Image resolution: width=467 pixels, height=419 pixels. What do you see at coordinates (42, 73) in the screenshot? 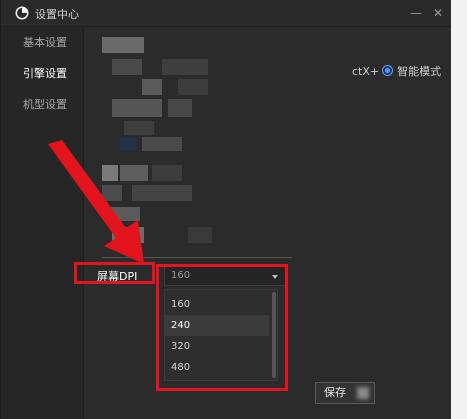
I see `sidebar-item-engine: 引擎设置` at bounding box center [42, 73].